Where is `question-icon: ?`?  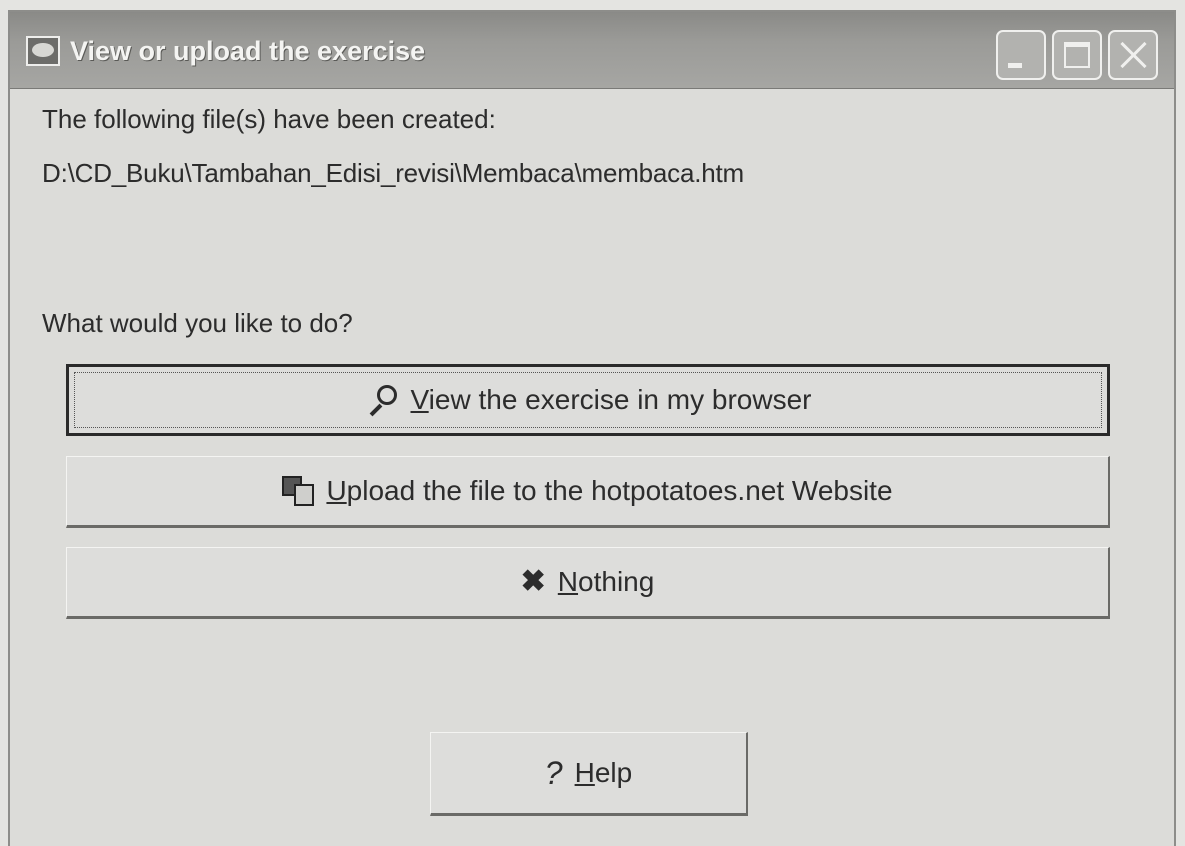 question-icon: ? is located at coordinates (553, 773).